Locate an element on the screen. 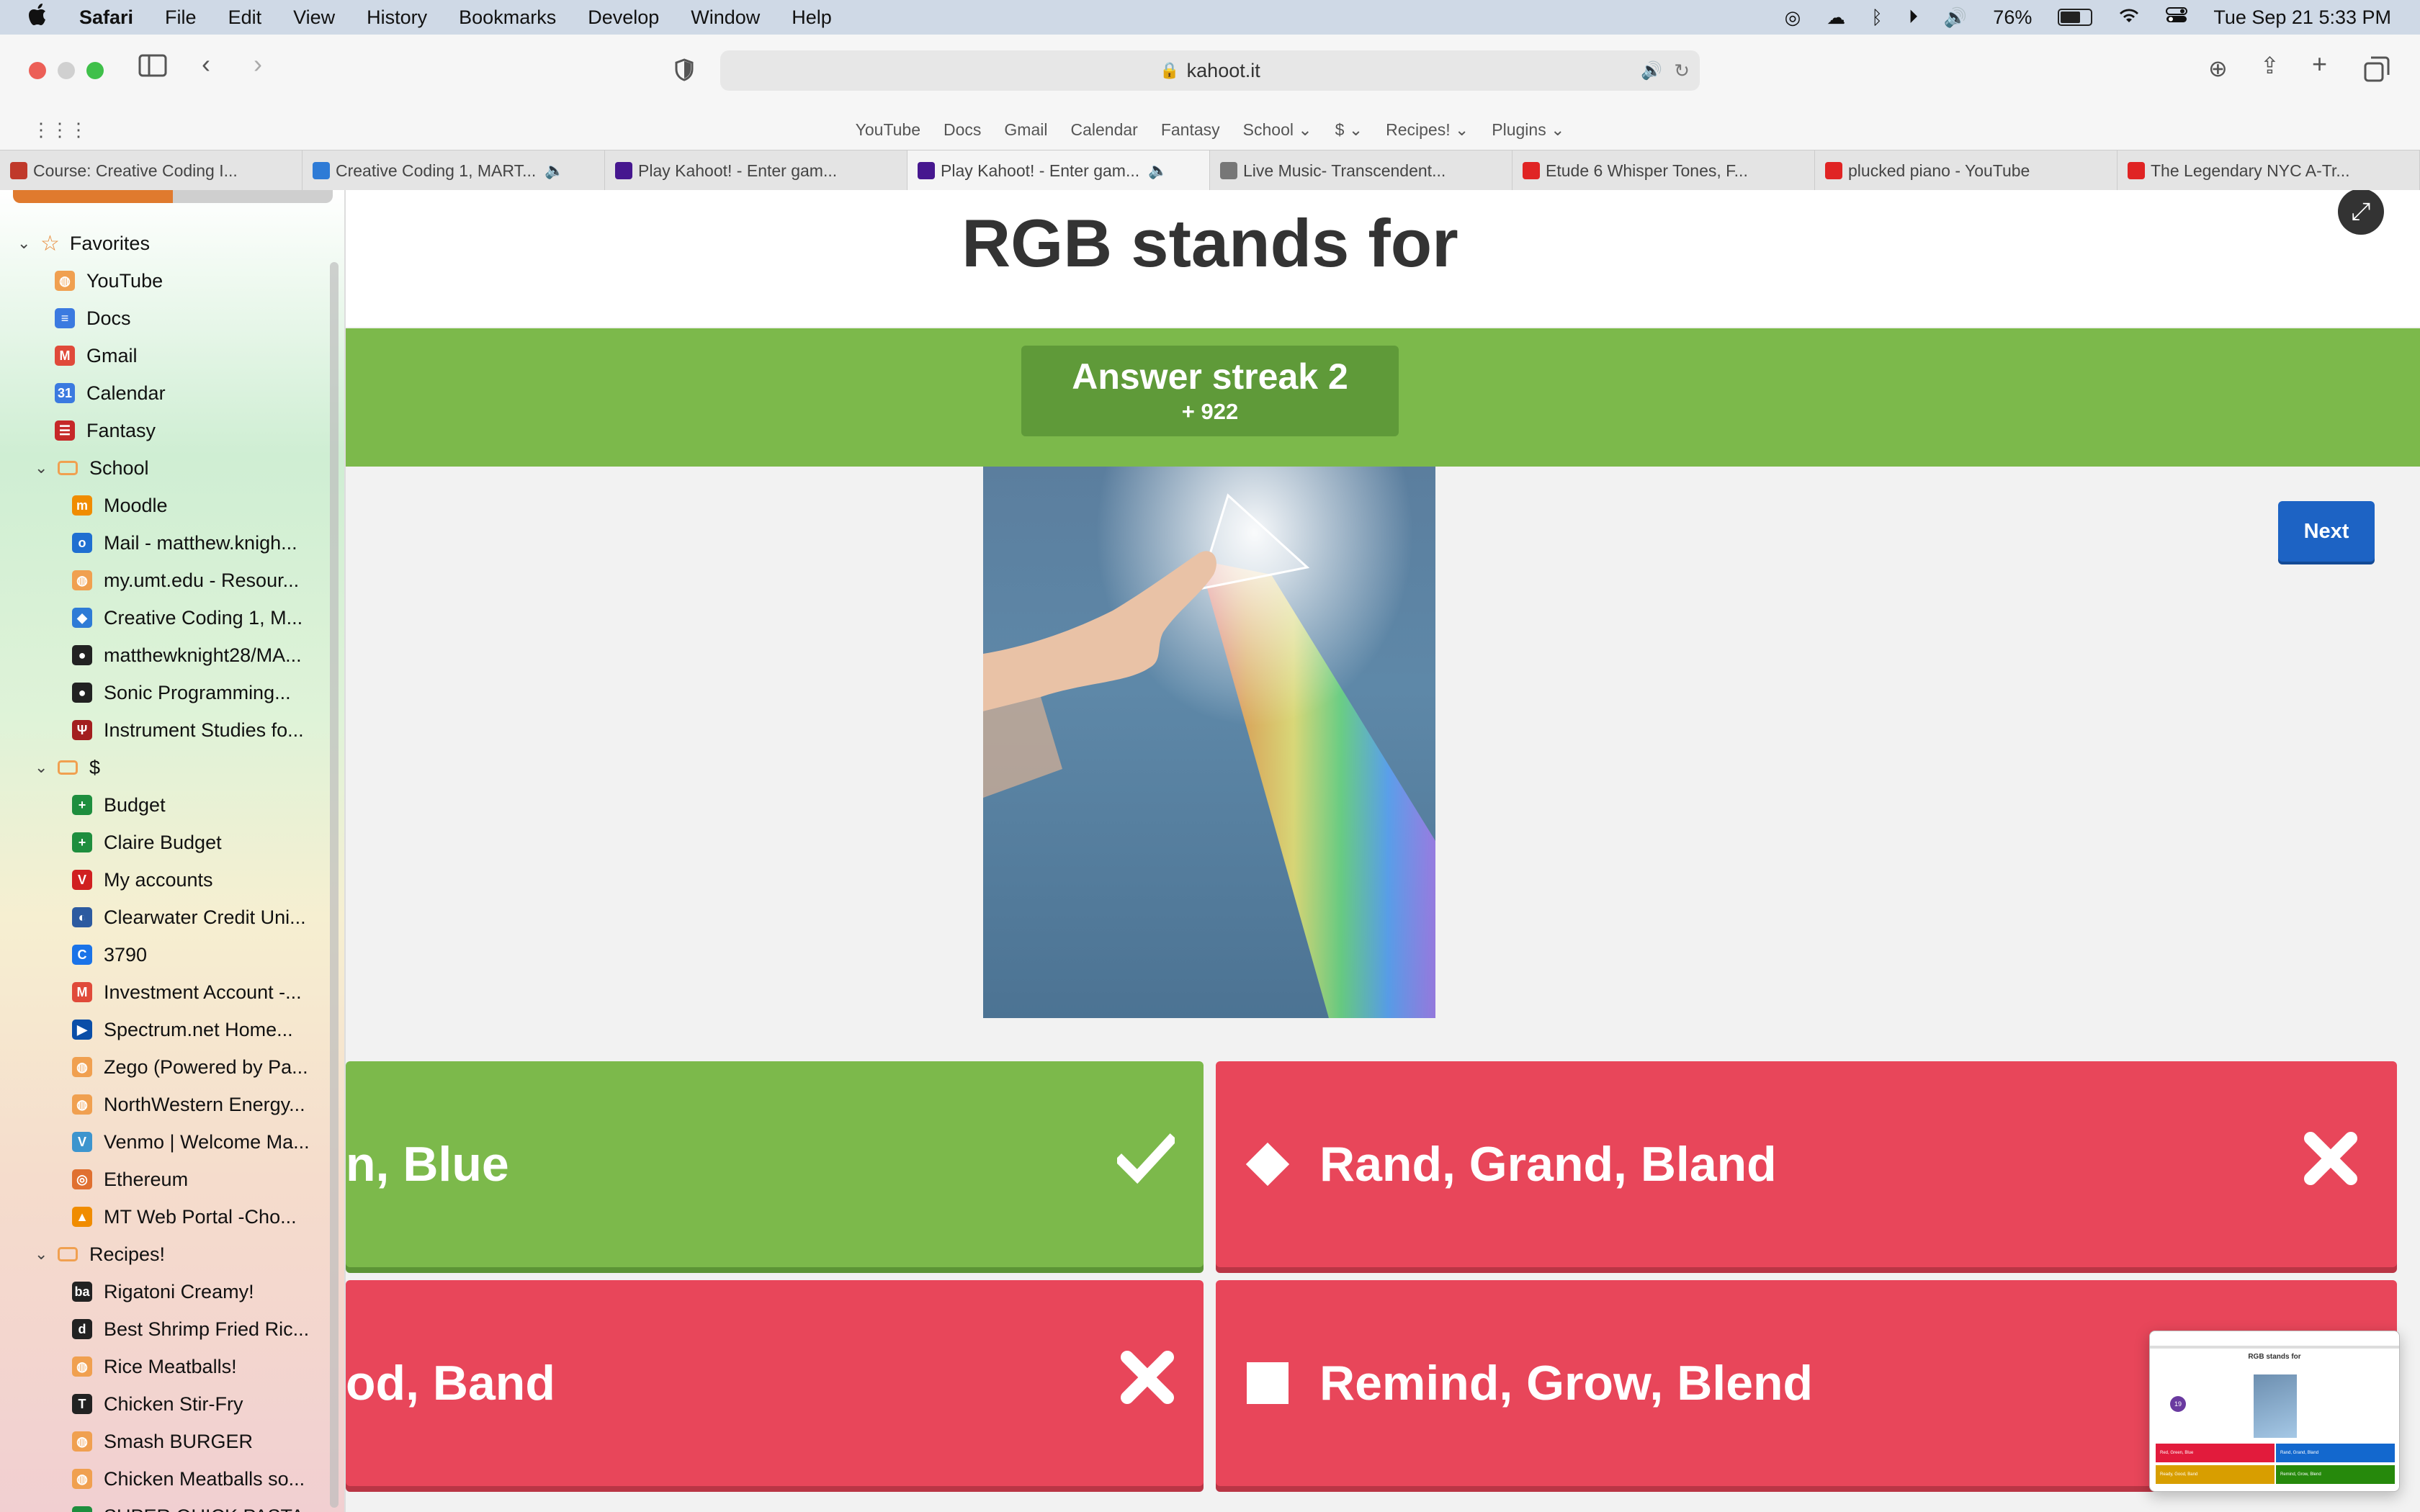 Image resolution: width=2420 pixels, height=1512 pixels. sidebar-segmented-control is located at coordinates (173, 196).